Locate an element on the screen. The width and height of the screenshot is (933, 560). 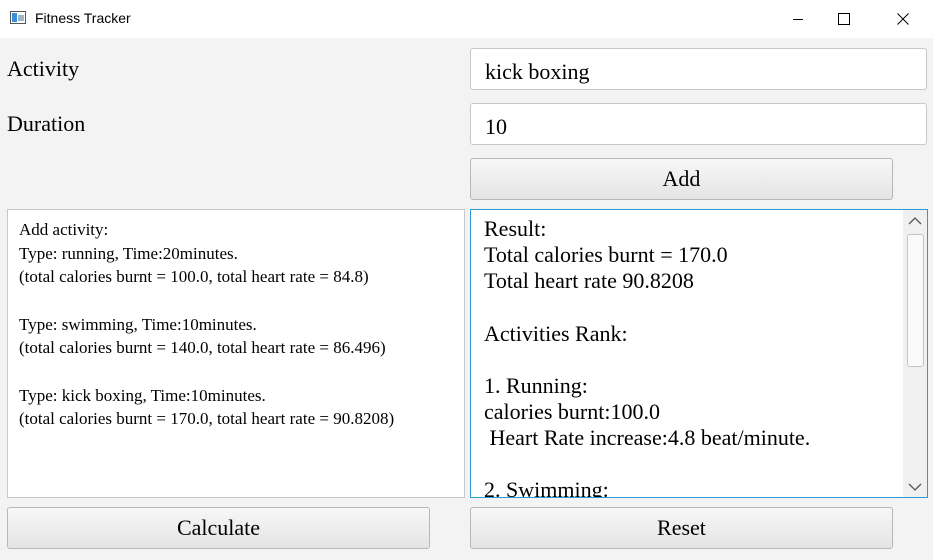
log-line: Type: swimming, Time:10minutes. is located at coordinates (138, 324).